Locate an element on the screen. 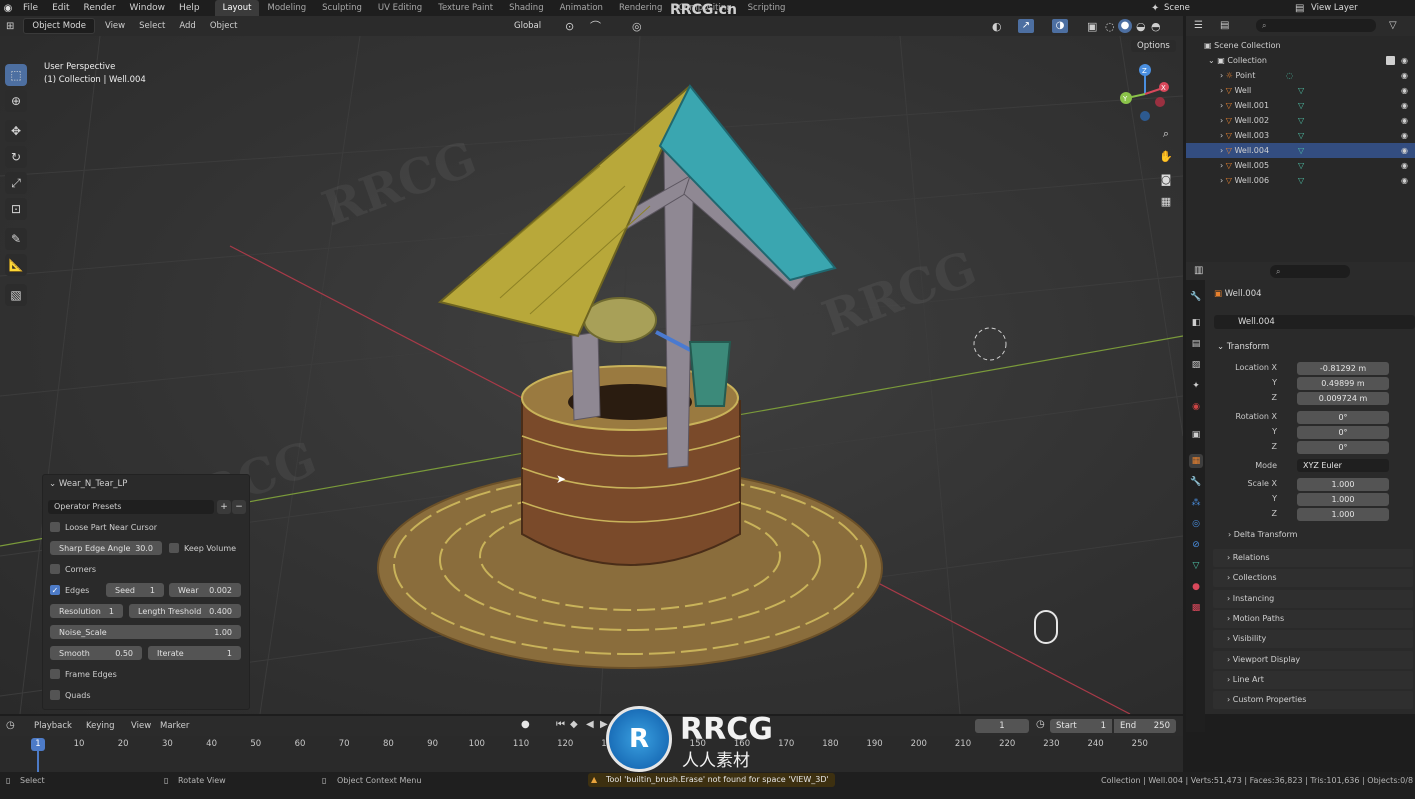 This screenshot has height=799, width=1415. corners-toggle: Corners is located at coordinates (73, 569).